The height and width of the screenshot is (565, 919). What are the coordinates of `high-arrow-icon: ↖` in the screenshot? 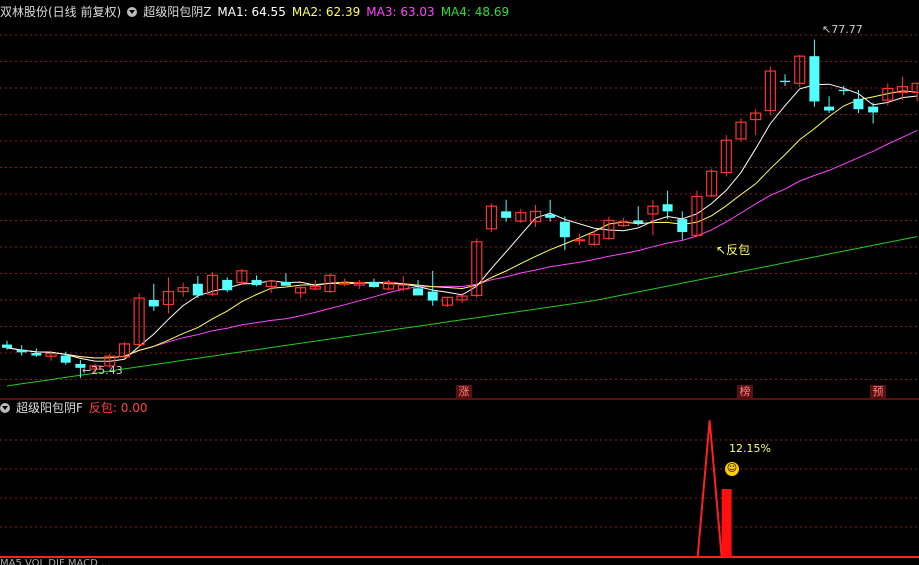 It's located at (827, 29).